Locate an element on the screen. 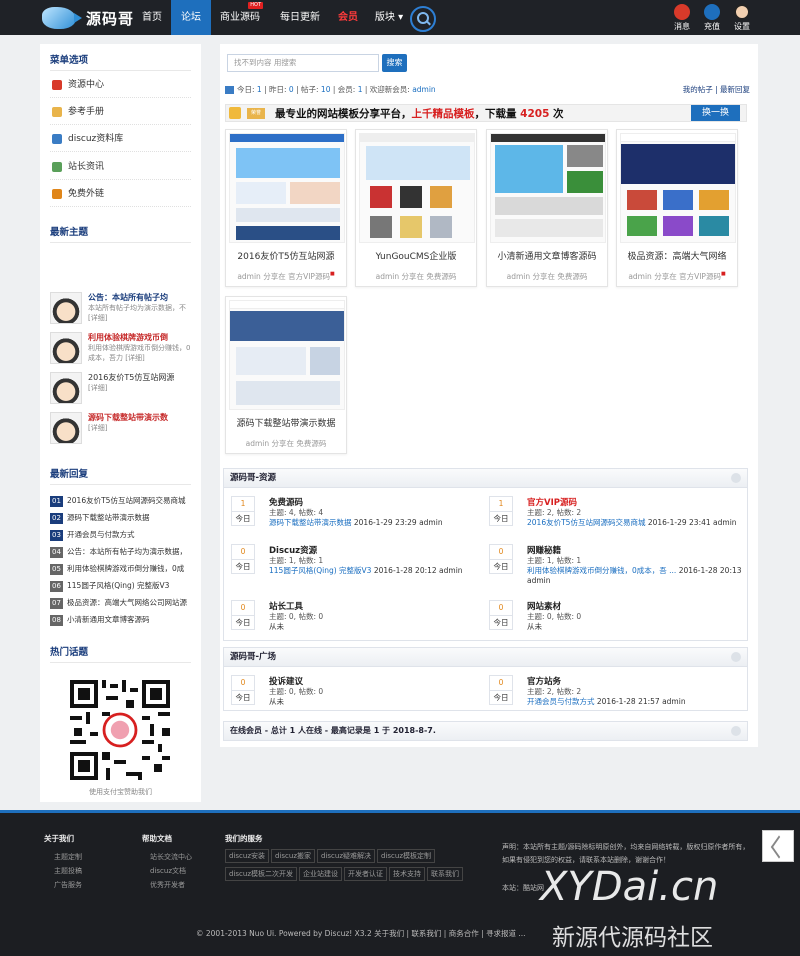 The image size is (800, 956). reply-item: 08 小清新通用文章博客源码 is located at coordinates (122, 622).